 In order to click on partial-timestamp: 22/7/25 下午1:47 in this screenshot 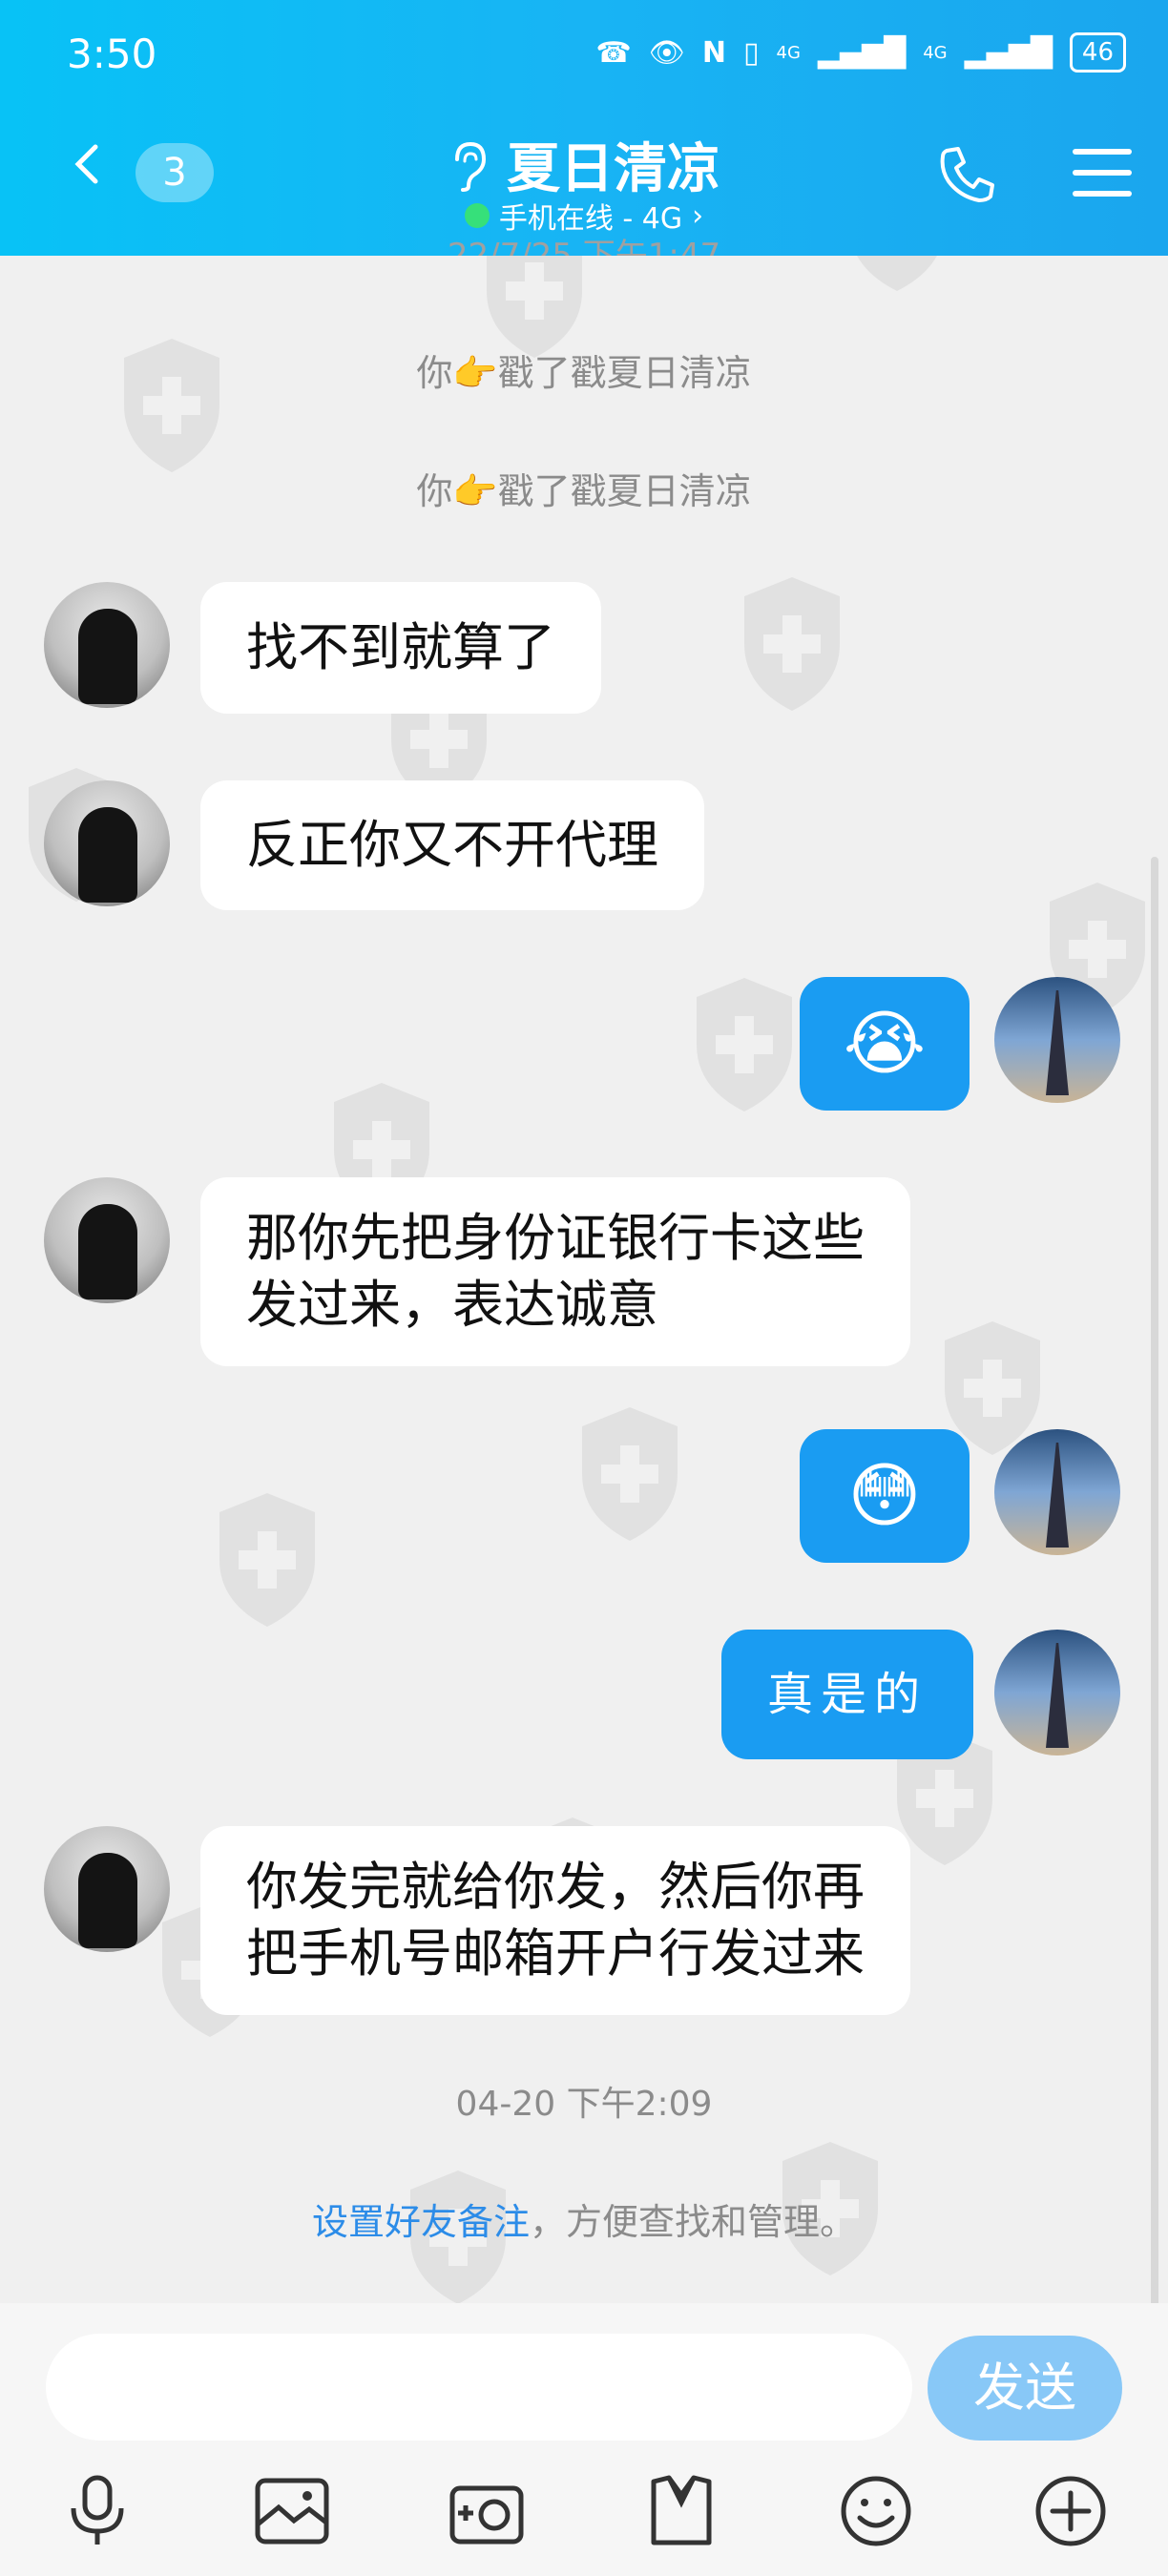, I will do `click(584, 246)`.